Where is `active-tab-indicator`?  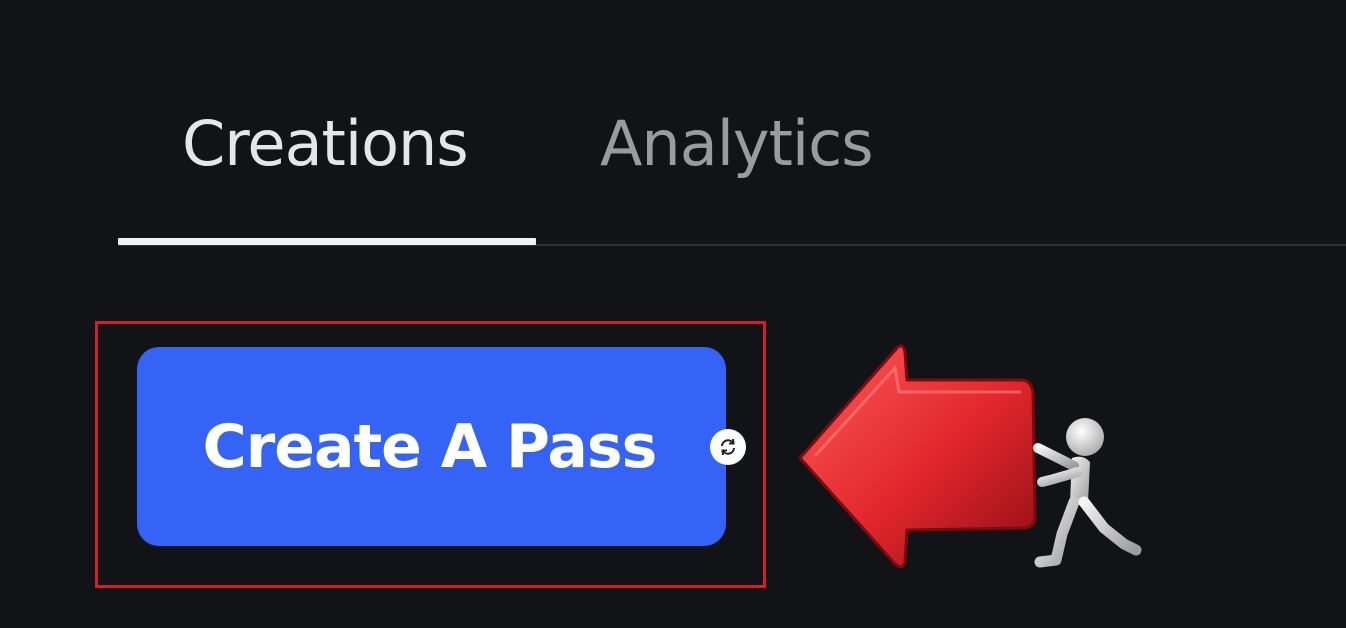
active-tab-indicator is located at coordinates (327, 241).